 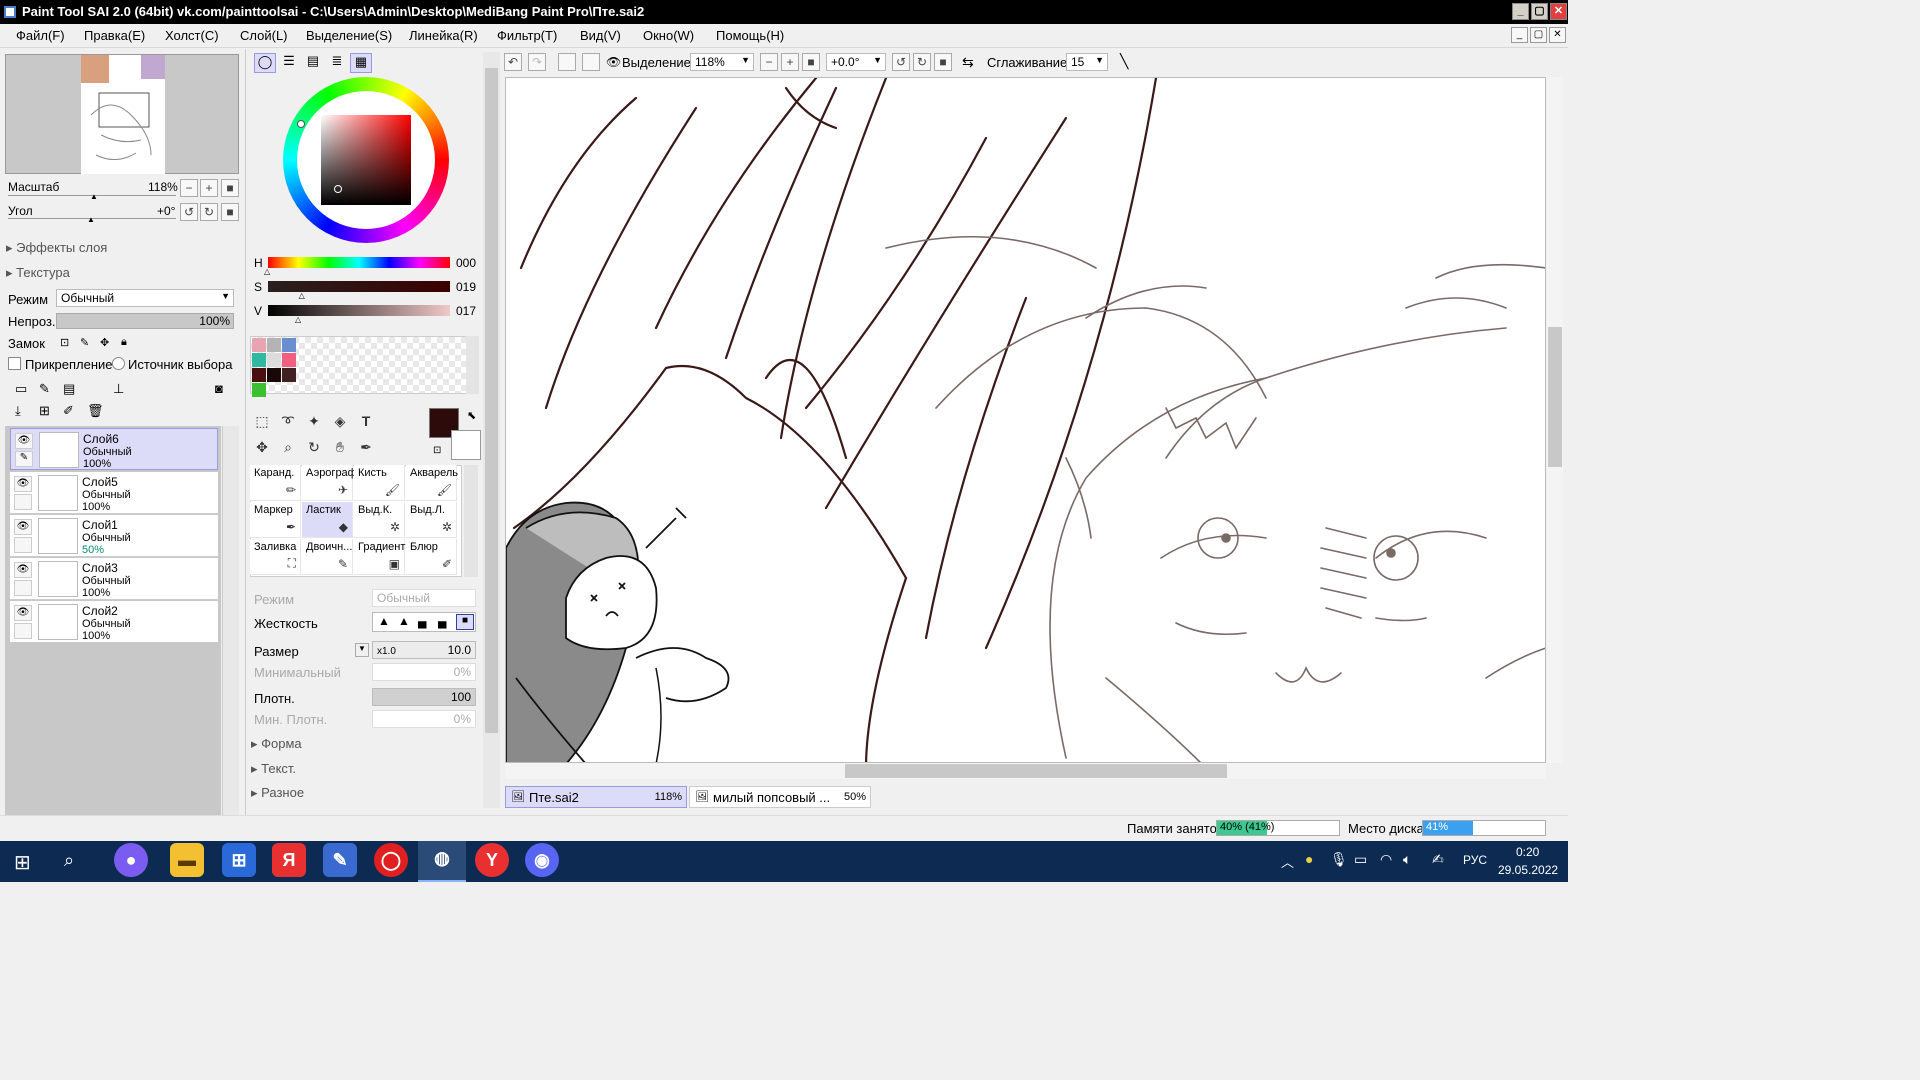 What do you see at coordinates (362, 650) in the screenshot?
I see `size-dropdown-chevron-icon: ▼` at bounding box center [362, 650].